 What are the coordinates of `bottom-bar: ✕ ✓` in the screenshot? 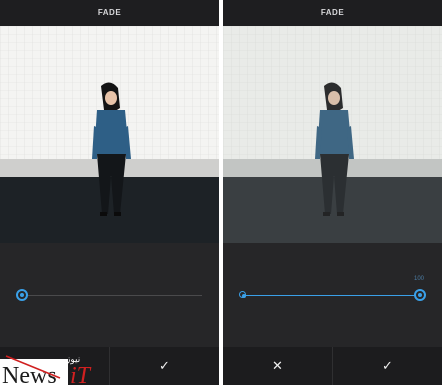 It's located at (332, 366).